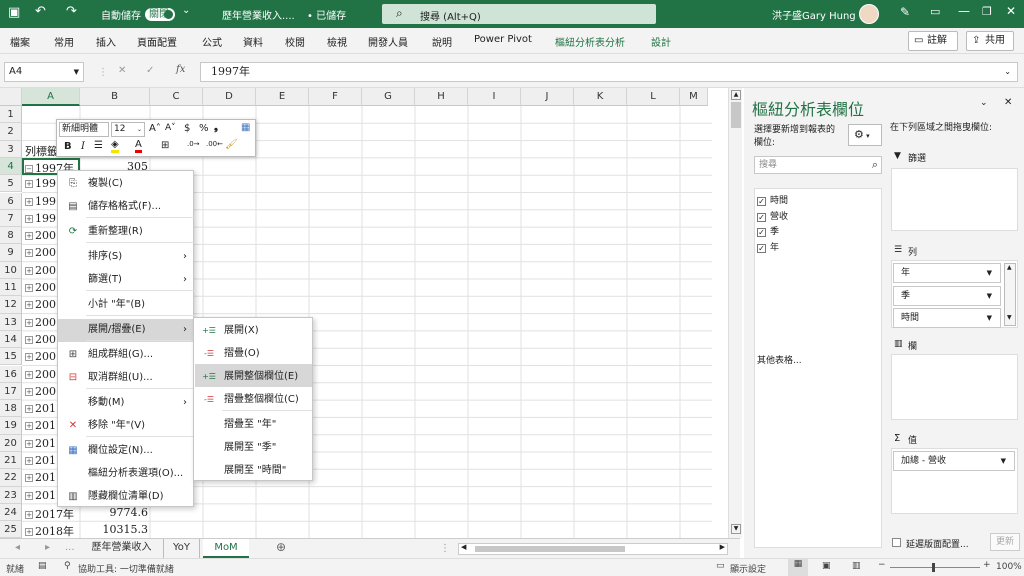 The image size is (1024, 576). What do you see at coordinates (503, 39) in the screenshot?
I see `tab-power-pivot: Power Pivot` at bounding box center [503, 39].